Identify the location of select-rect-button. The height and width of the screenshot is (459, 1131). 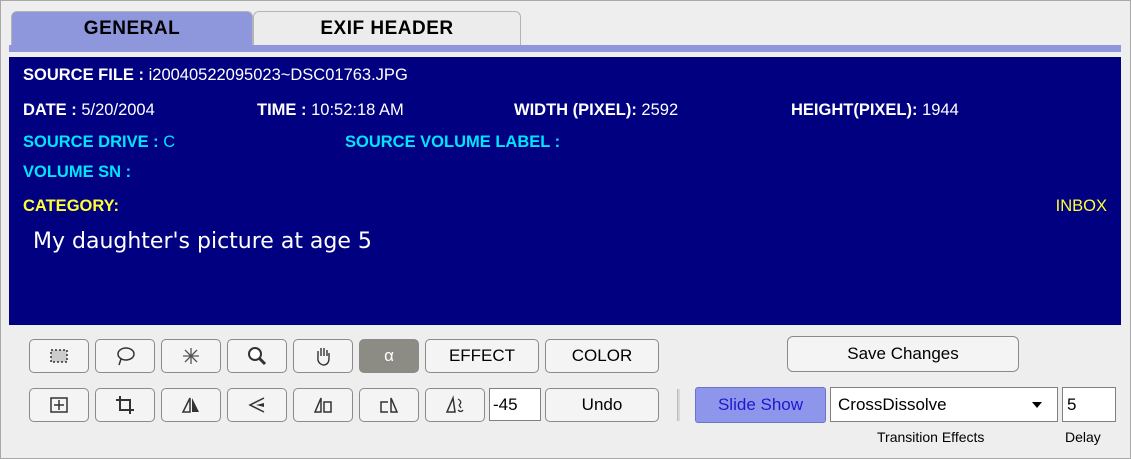
(59, 356).